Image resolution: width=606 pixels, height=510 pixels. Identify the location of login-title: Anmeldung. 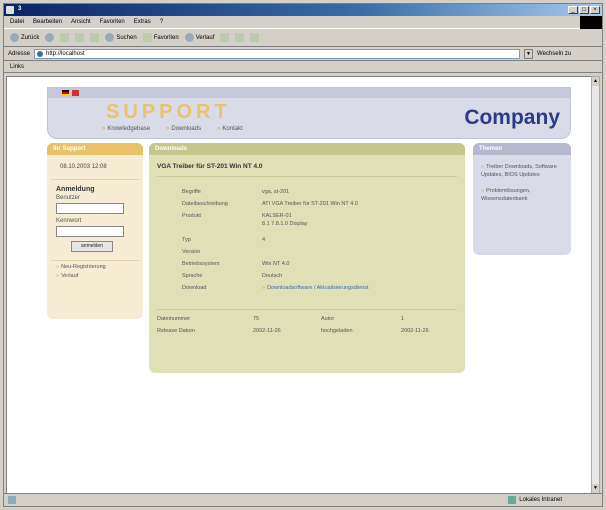
(75, 189).